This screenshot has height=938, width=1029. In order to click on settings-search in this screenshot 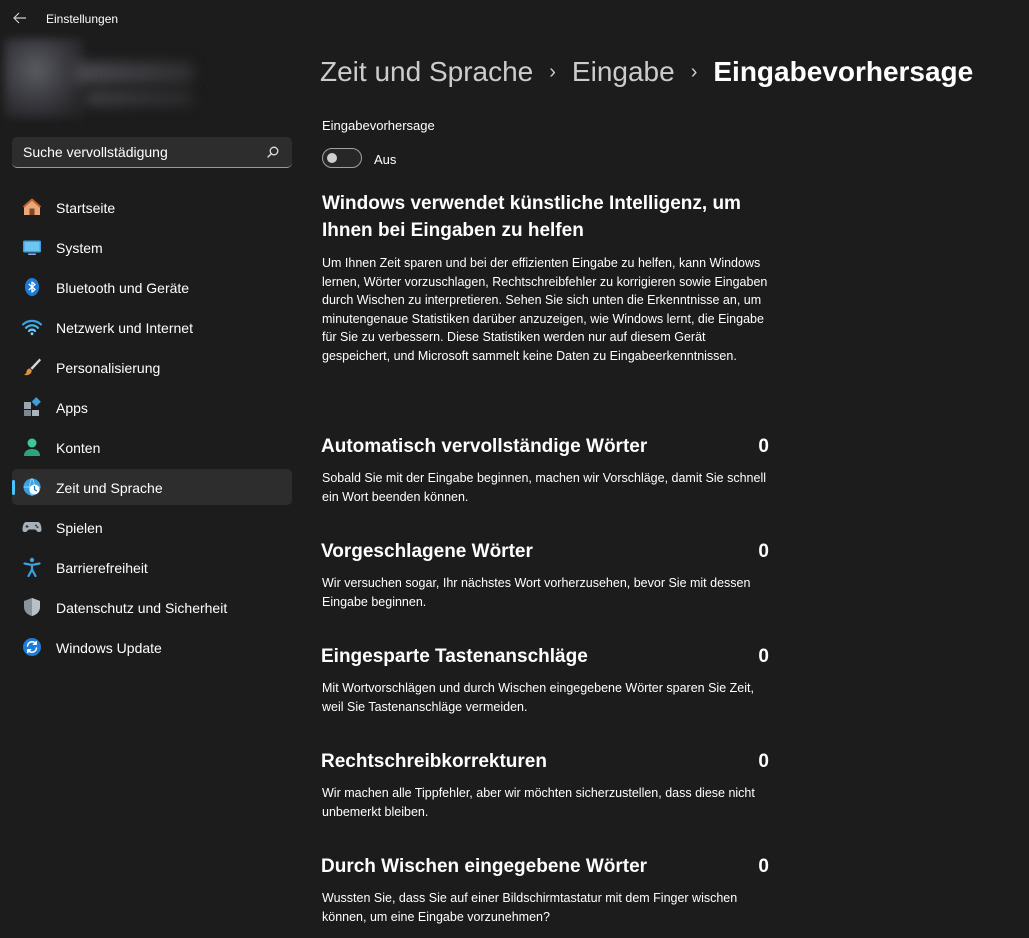, I will do `click(152, 152)`.